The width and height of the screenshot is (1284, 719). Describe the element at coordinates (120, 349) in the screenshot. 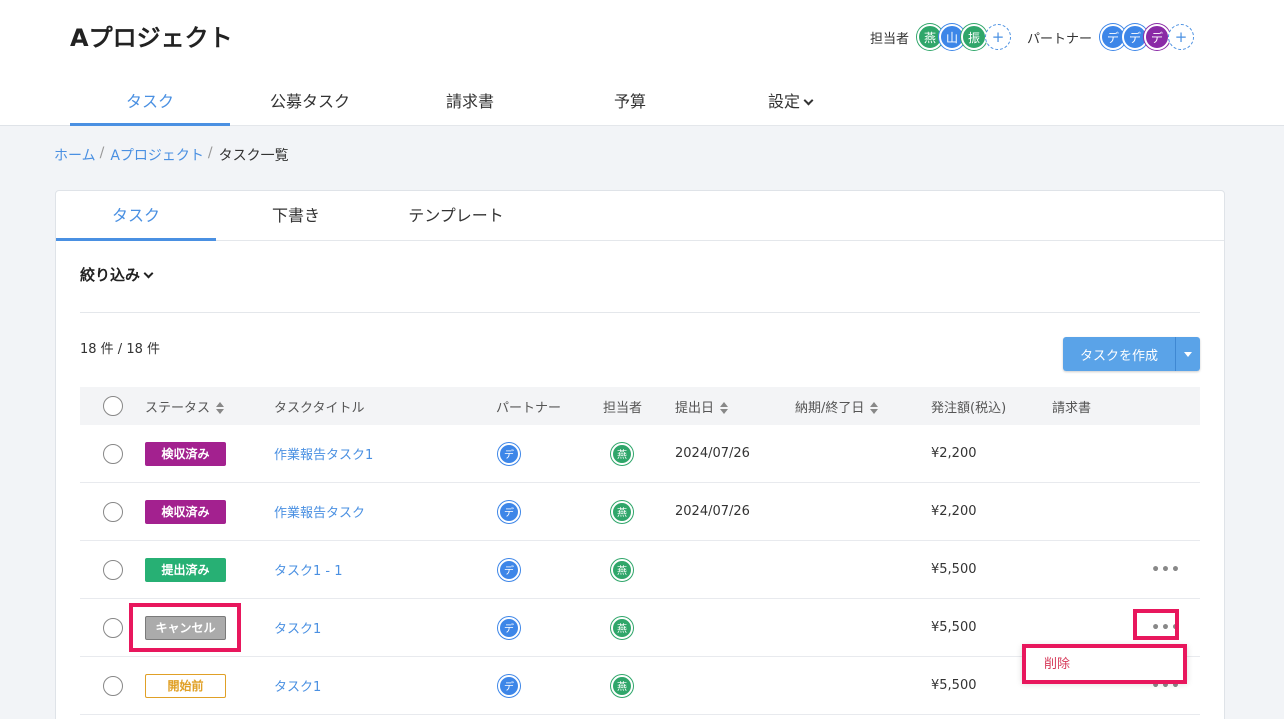

I see `result-count: 18 件 / 18 件` at that location.